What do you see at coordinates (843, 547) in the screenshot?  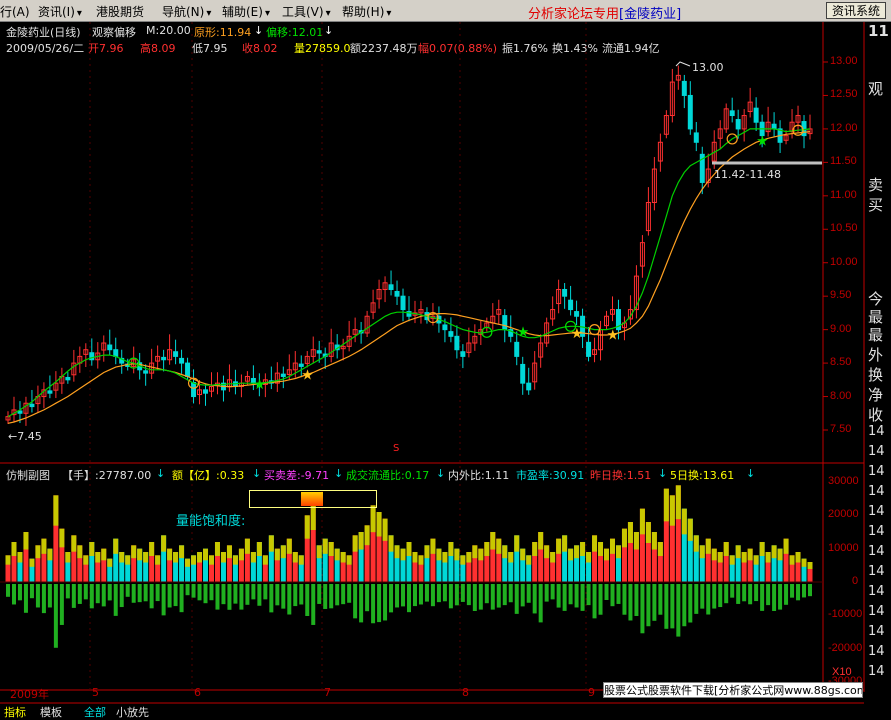 I see `volume-tick-label: 10000` at bounding box center [843, 547].